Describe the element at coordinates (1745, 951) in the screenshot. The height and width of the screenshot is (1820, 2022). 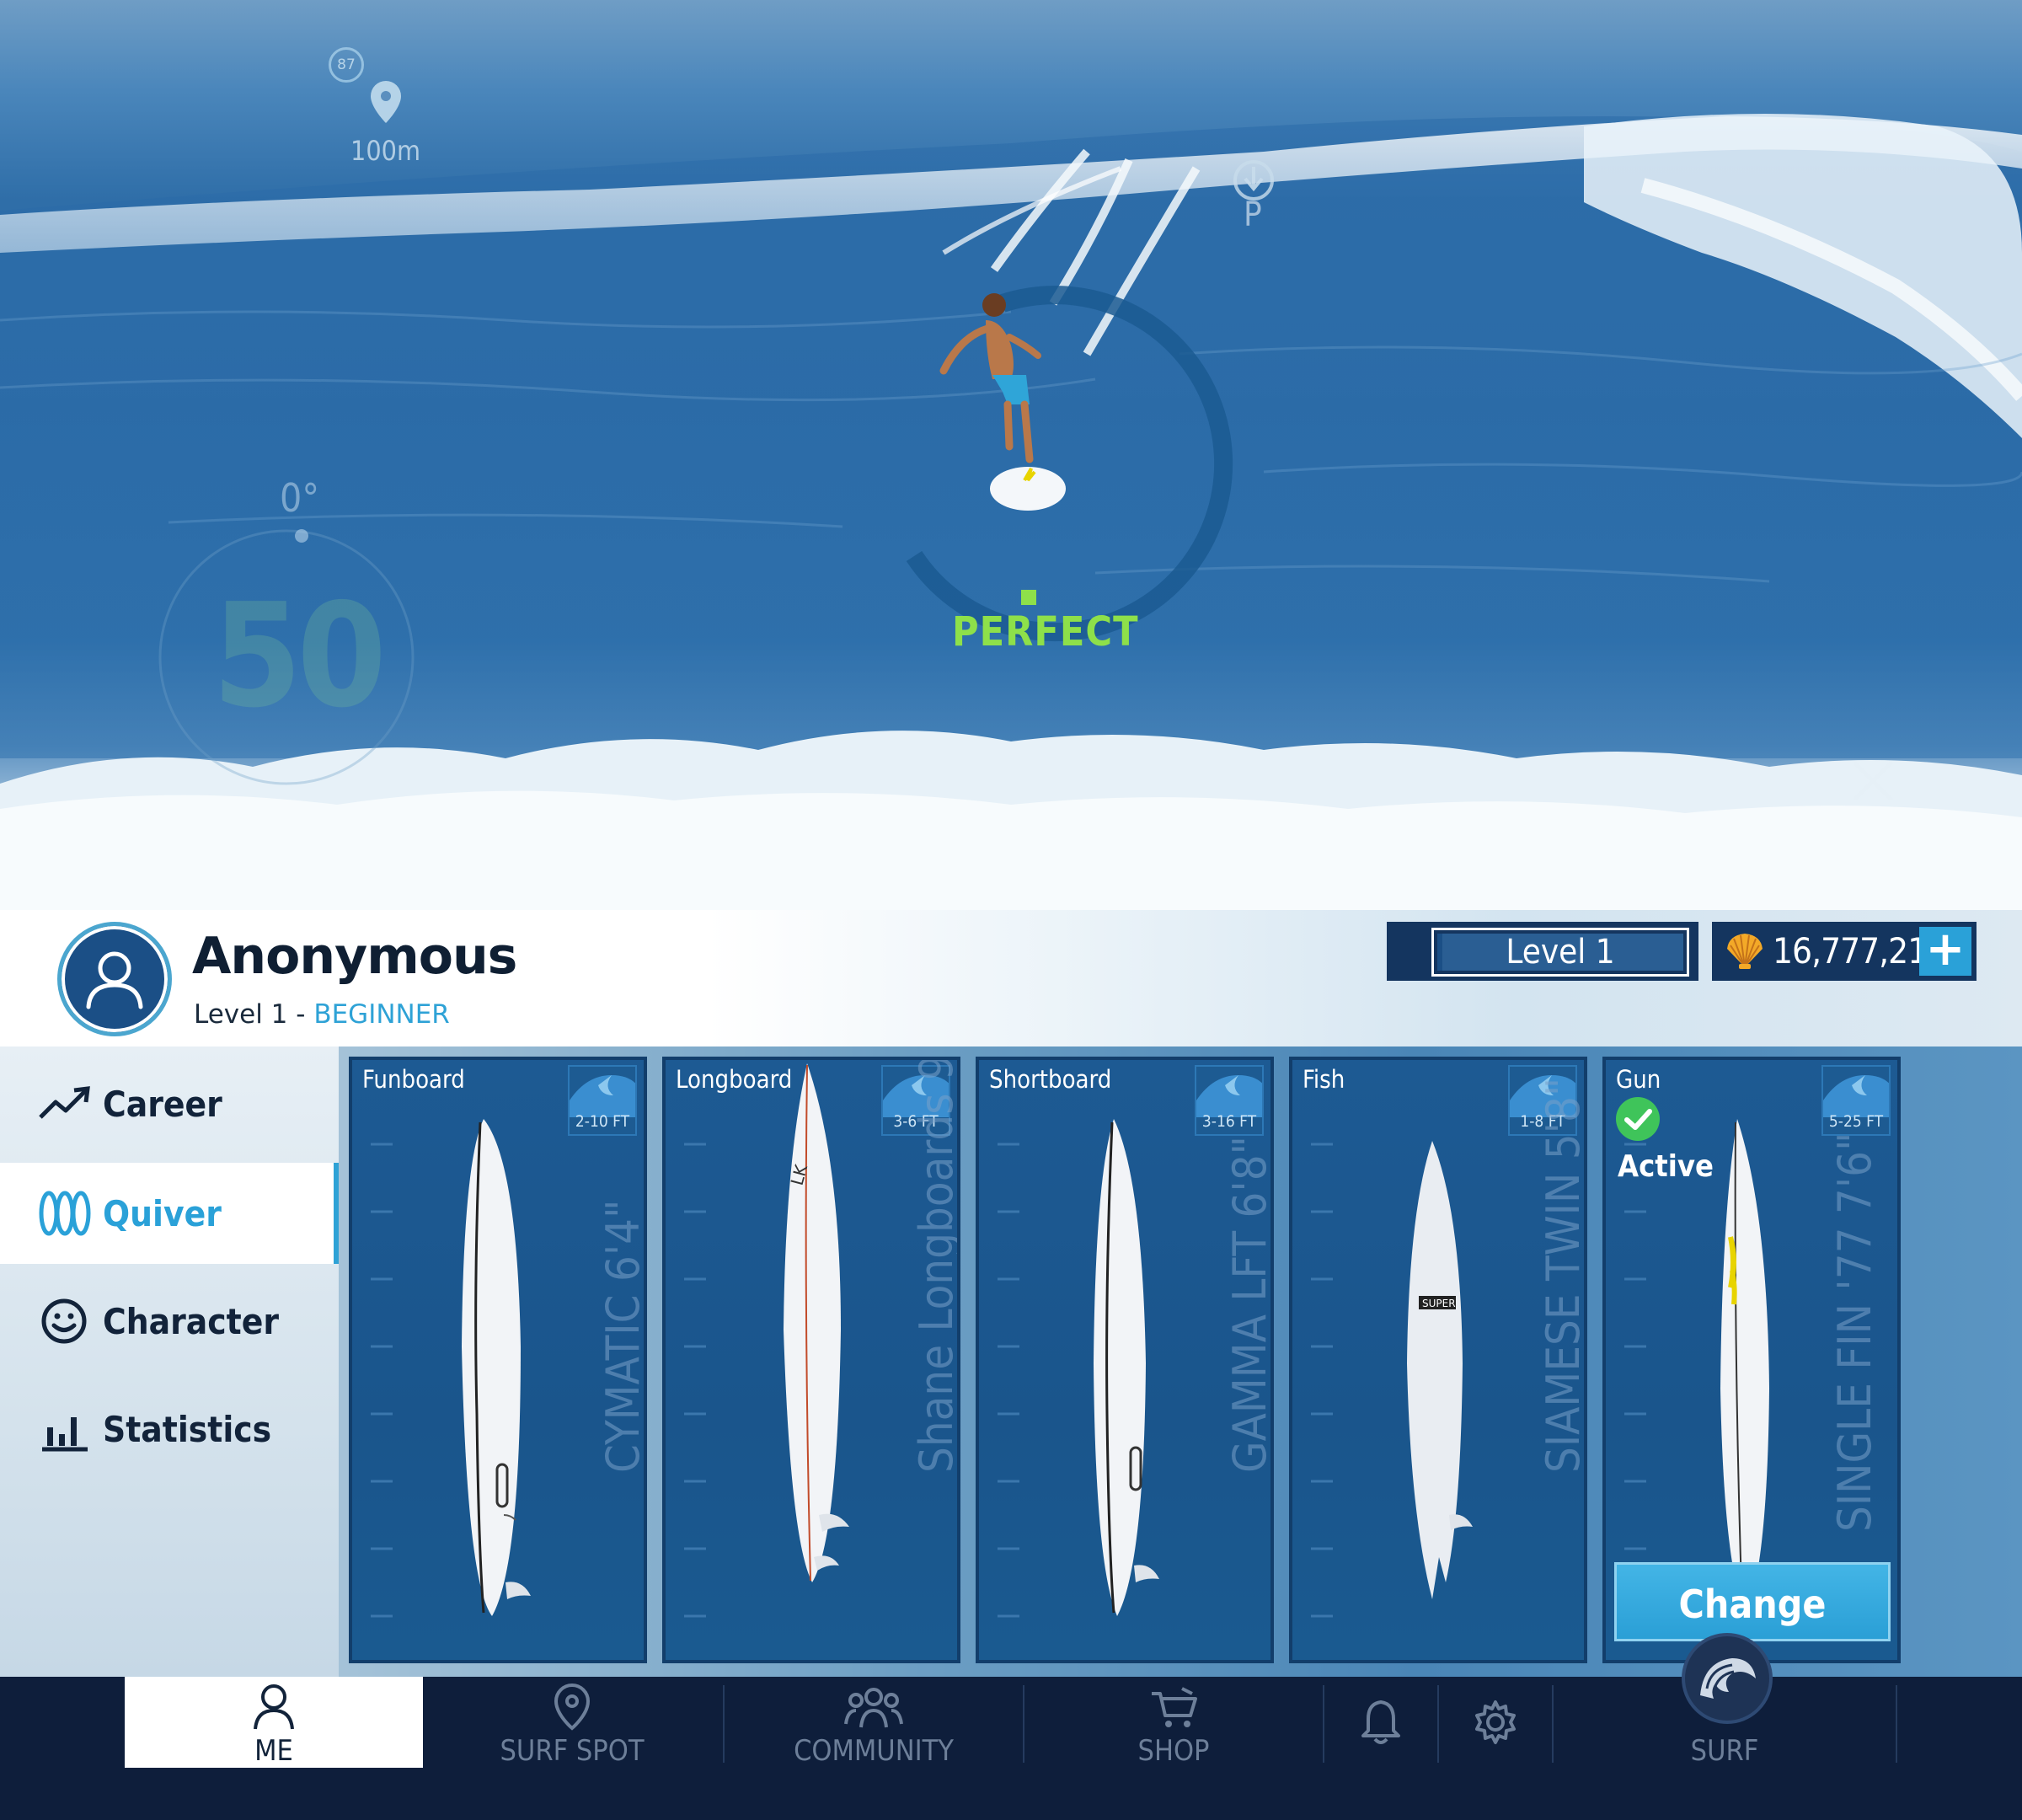
I see `shell-icon` at that location.